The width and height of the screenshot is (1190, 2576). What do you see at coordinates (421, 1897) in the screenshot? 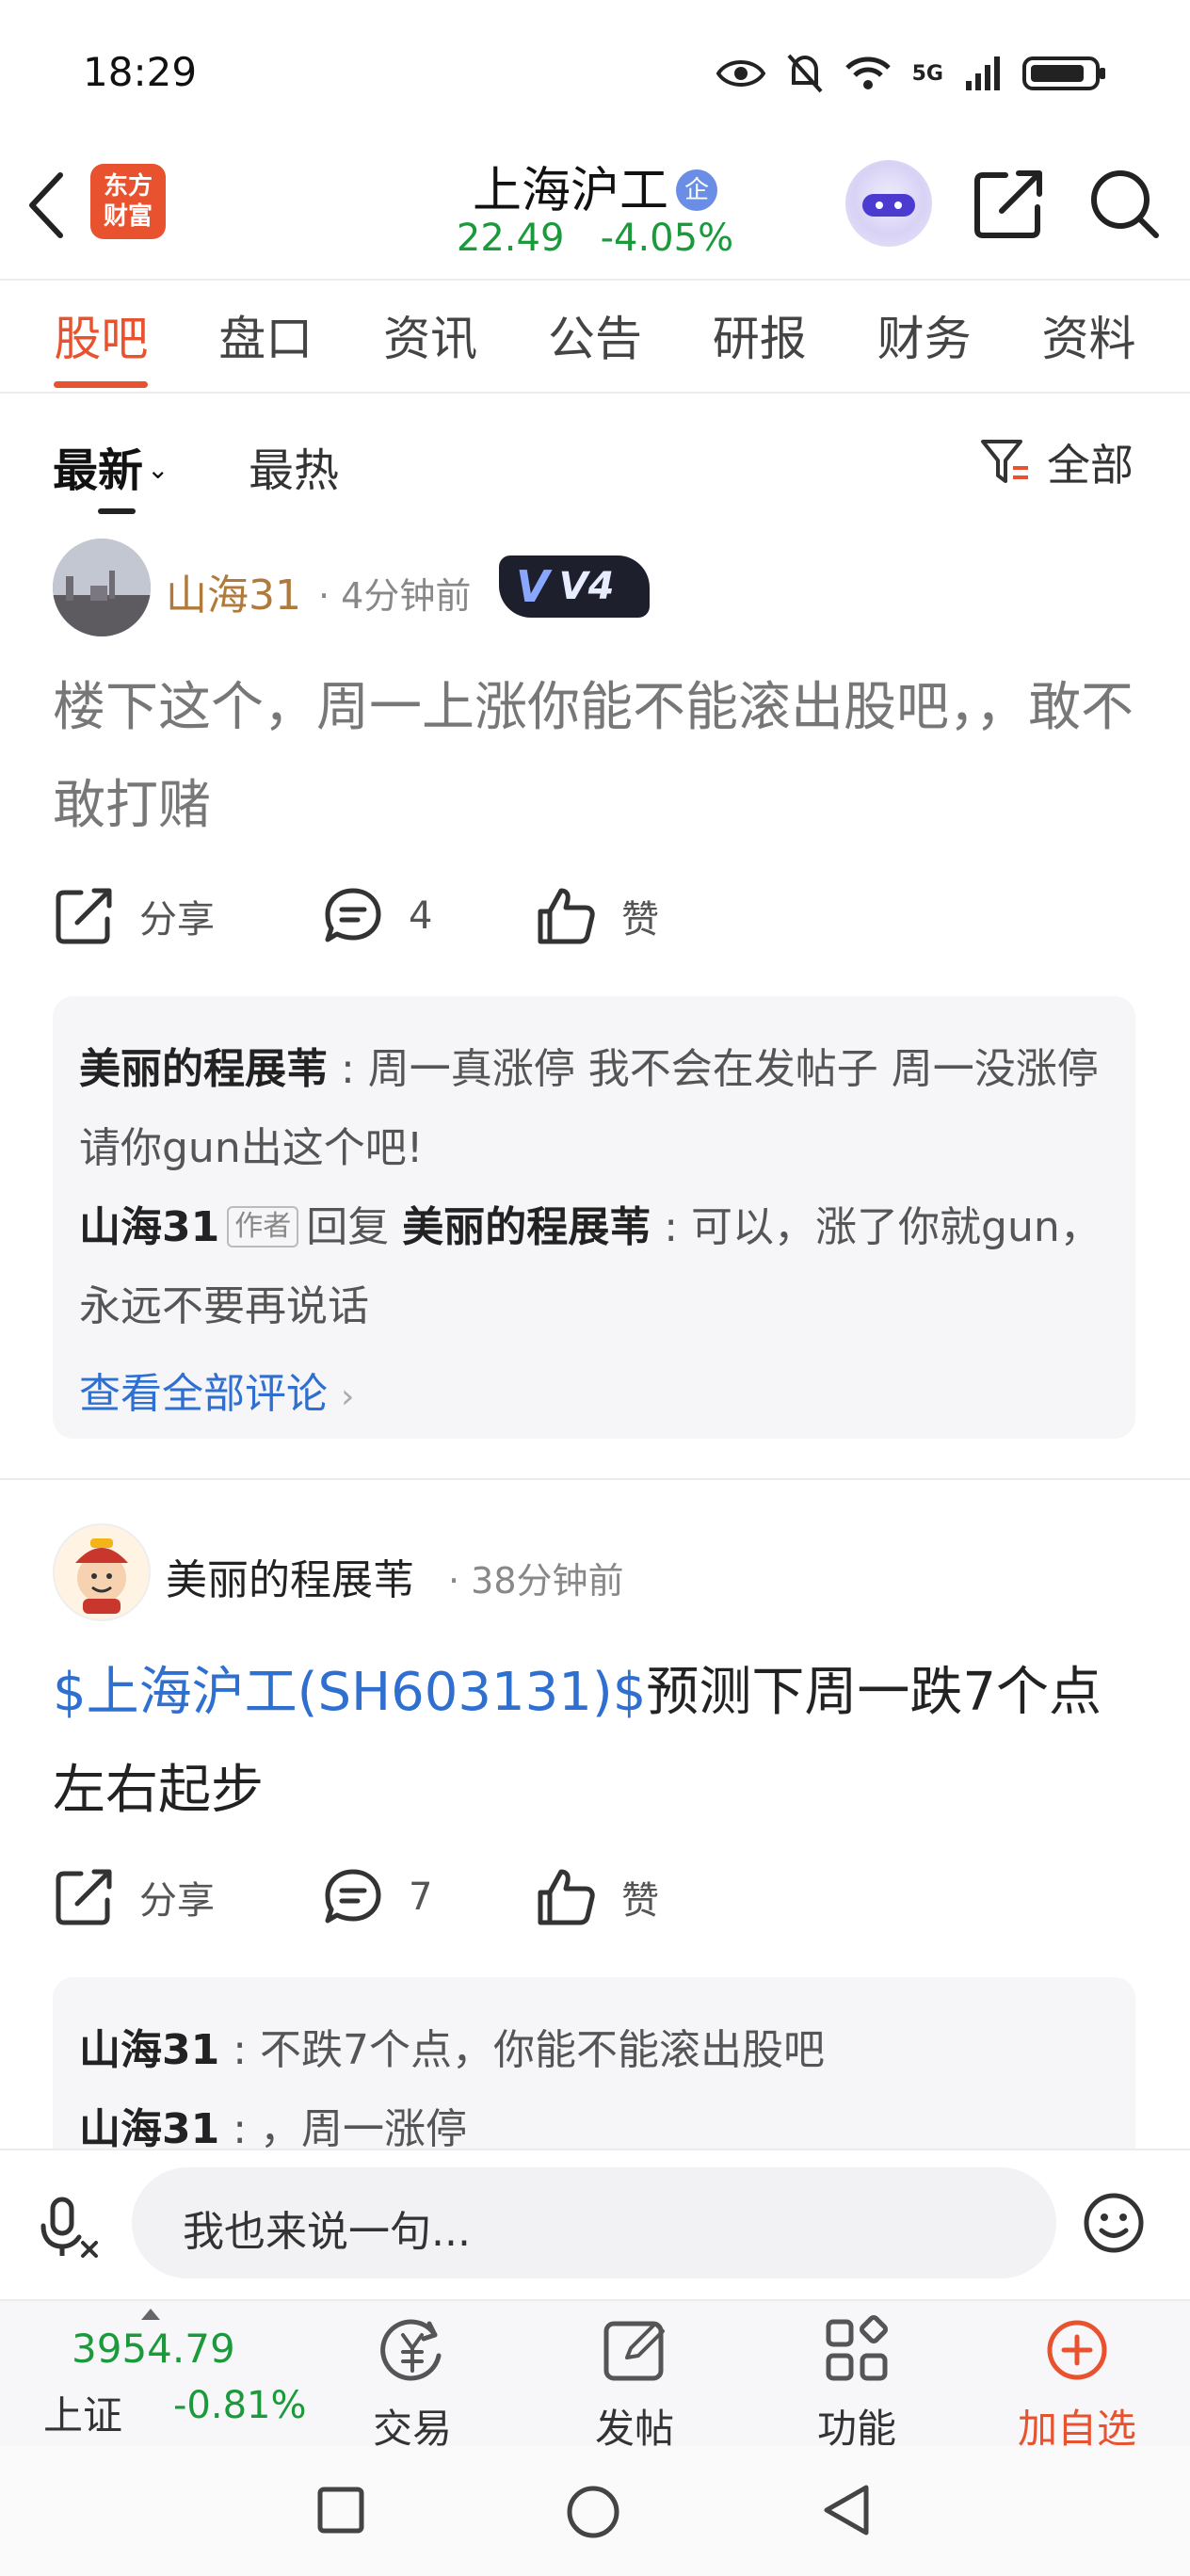
I see `comment-count: 7` at bounding box center [421, 1897].